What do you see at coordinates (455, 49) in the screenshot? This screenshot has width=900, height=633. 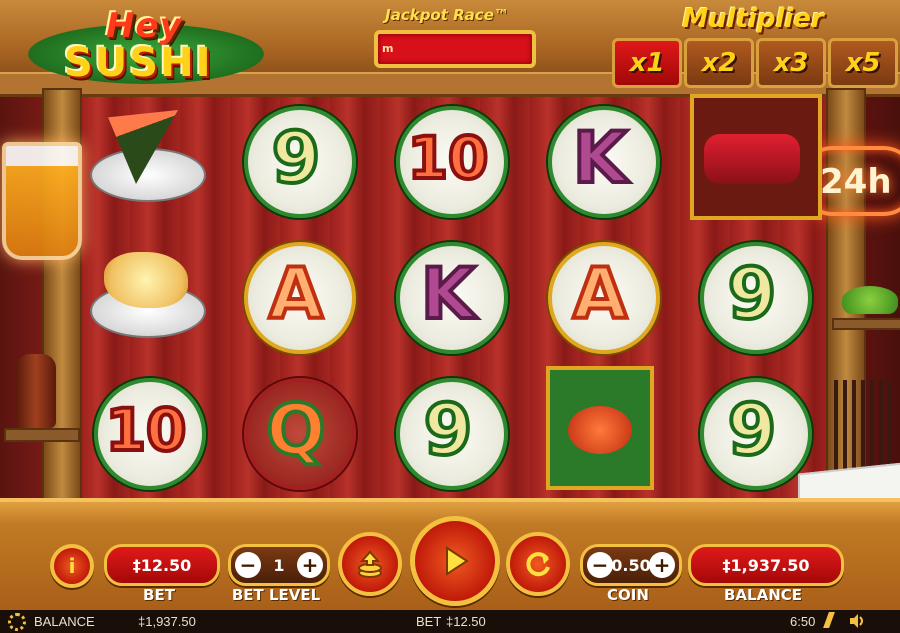 I see `jackpot-progress-bar: m` at bounding box center [455, 49].